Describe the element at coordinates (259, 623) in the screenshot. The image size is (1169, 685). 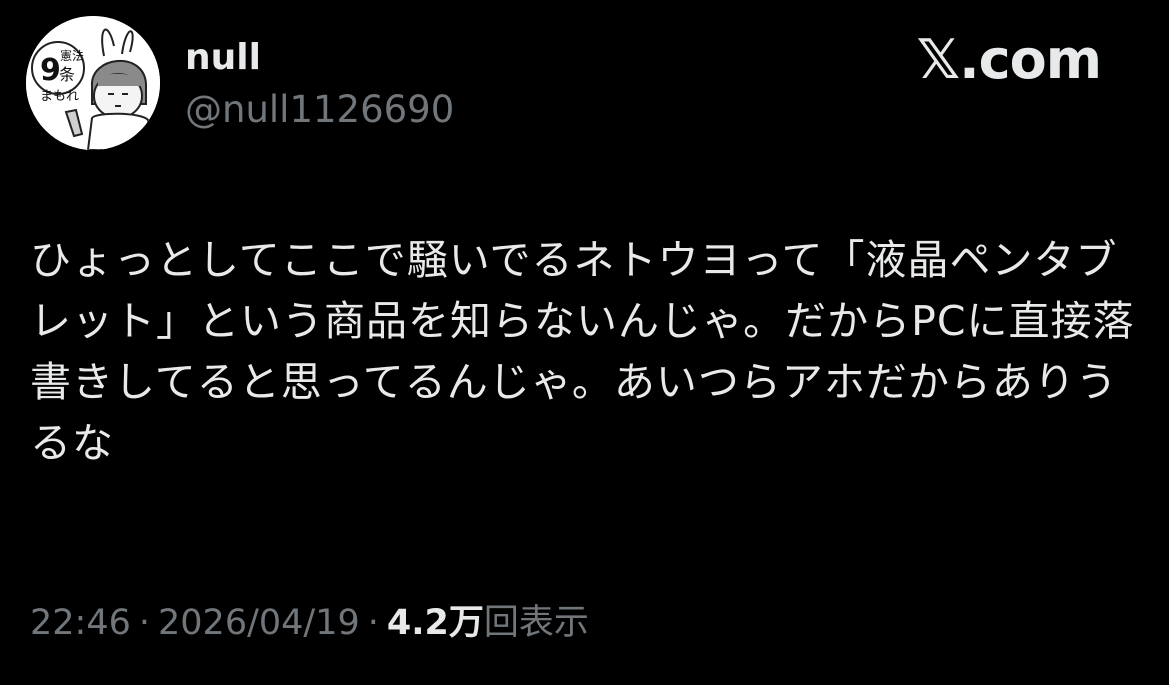
I see `tweet-date: 2026/04/19` at that location.